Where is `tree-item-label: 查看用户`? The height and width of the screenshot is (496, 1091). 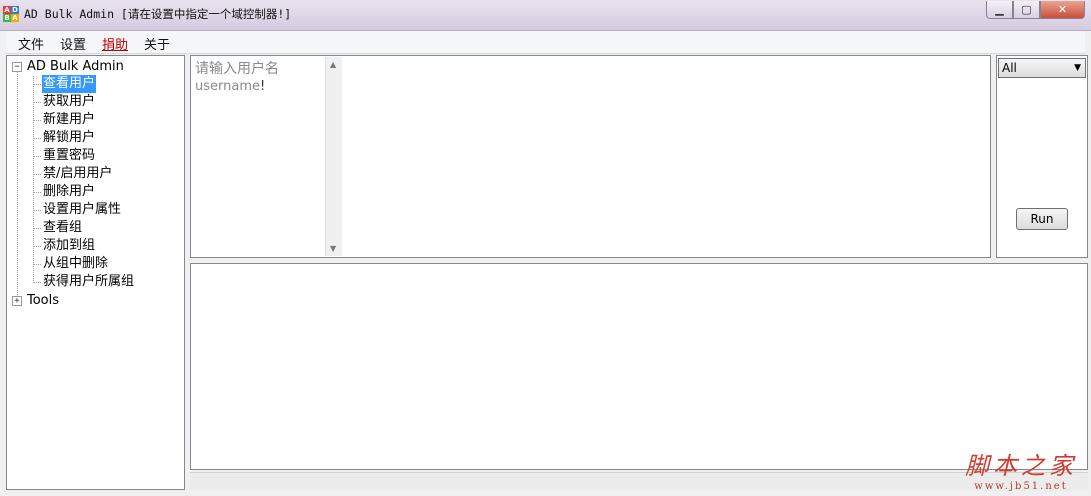 tree-item-label: 查看用户 is located at coordinates (69, 84).